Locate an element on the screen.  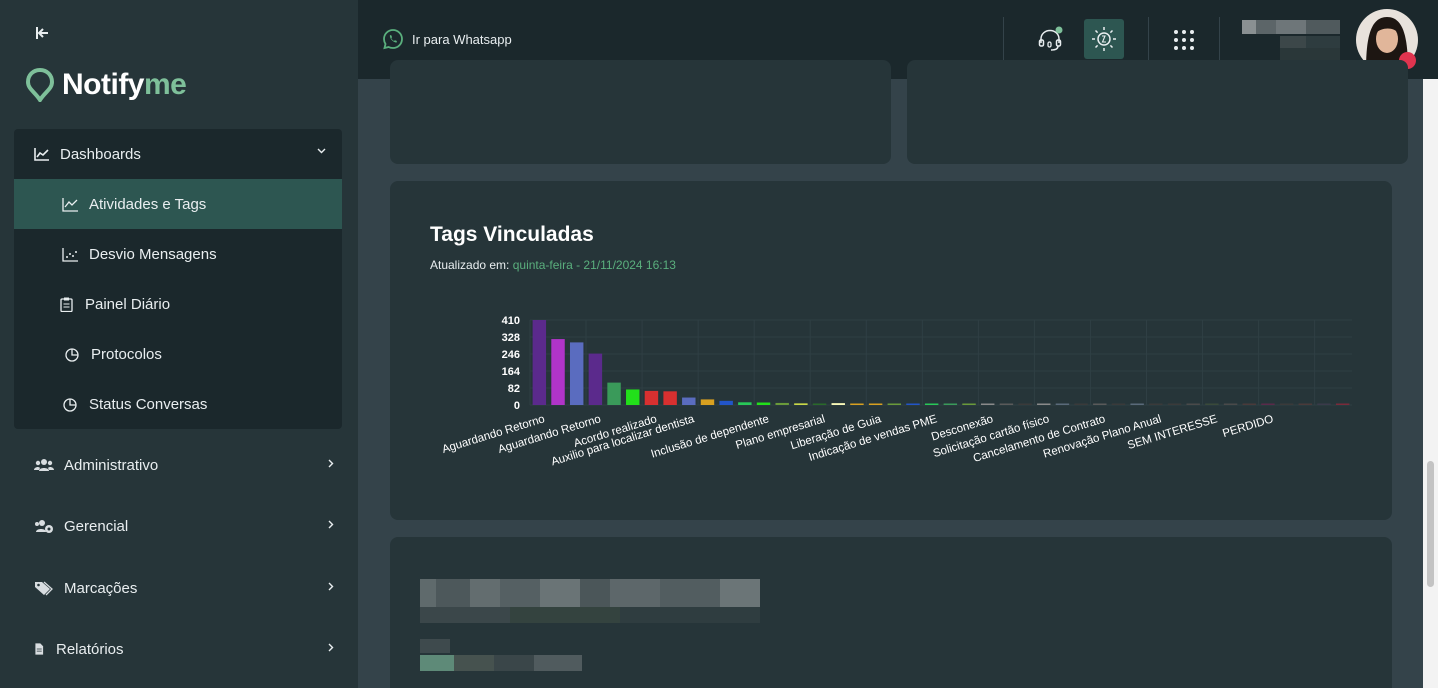
support-button is located at coordinates (1050, 40).